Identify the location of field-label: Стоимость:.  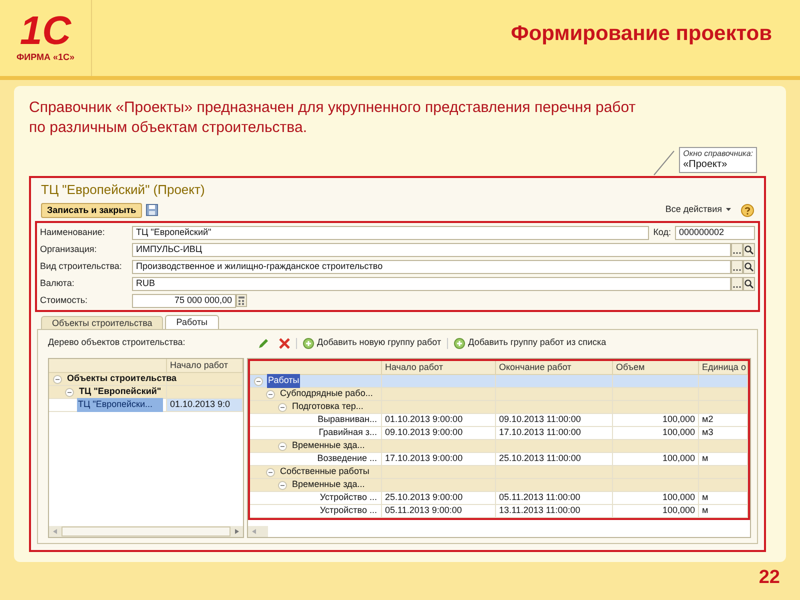
(64, 300).